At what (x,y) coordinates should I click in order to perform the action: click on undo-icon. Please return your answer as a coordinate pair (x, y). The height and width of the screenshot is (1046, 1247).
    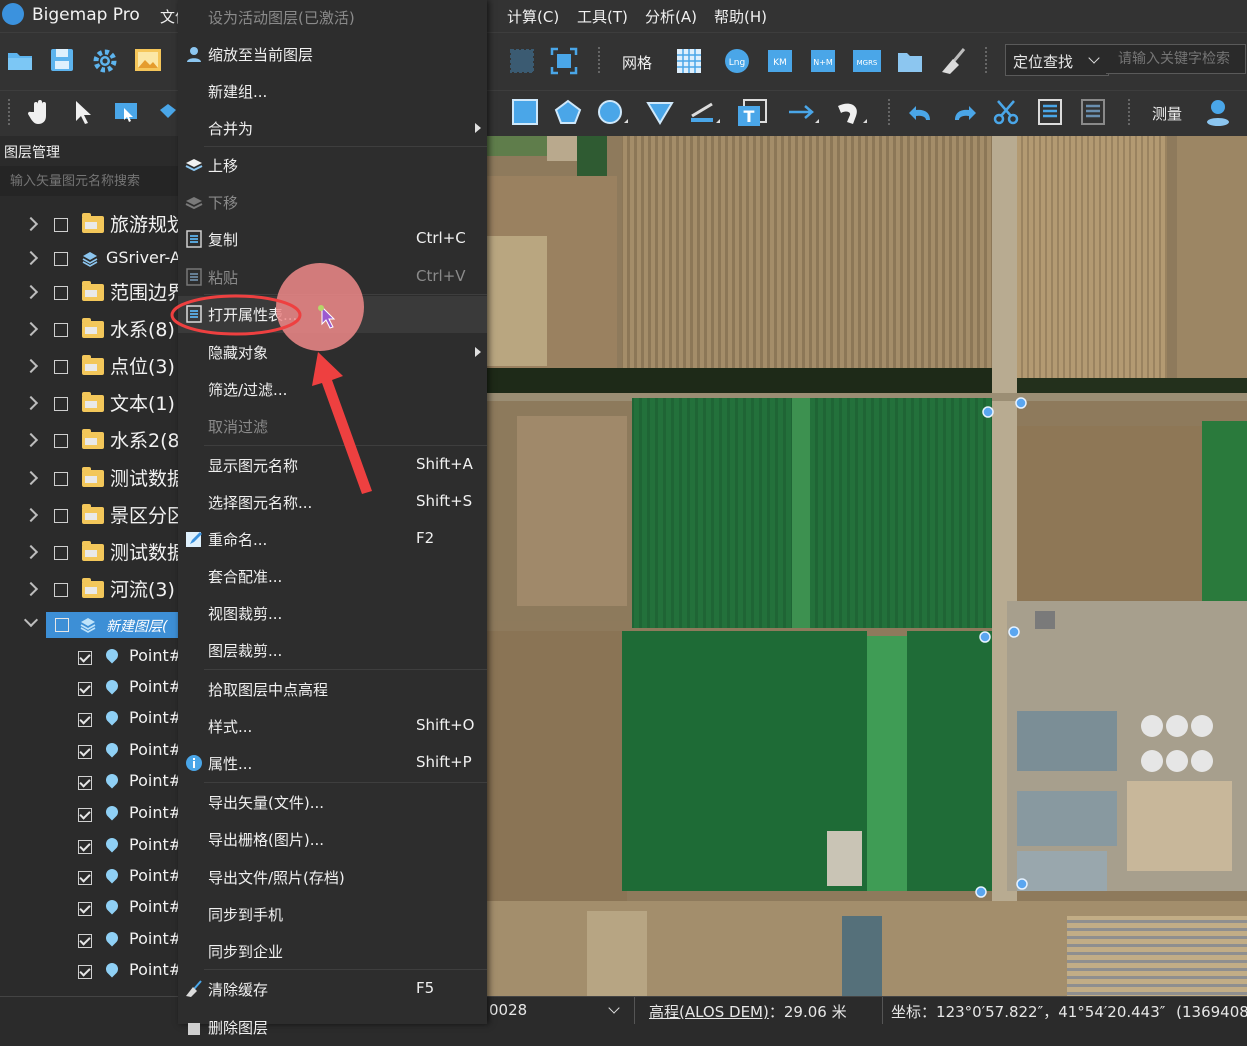
    Looking at the image, I should click on (921, 112).